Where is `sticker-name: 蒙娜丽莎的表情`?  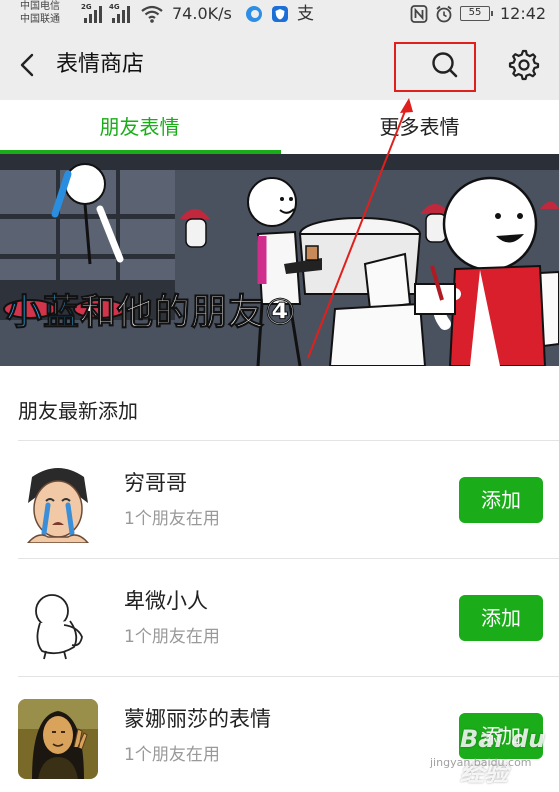
sticker-name: 蒙娜丽莎的表情 is located at coordinates (197, 719).